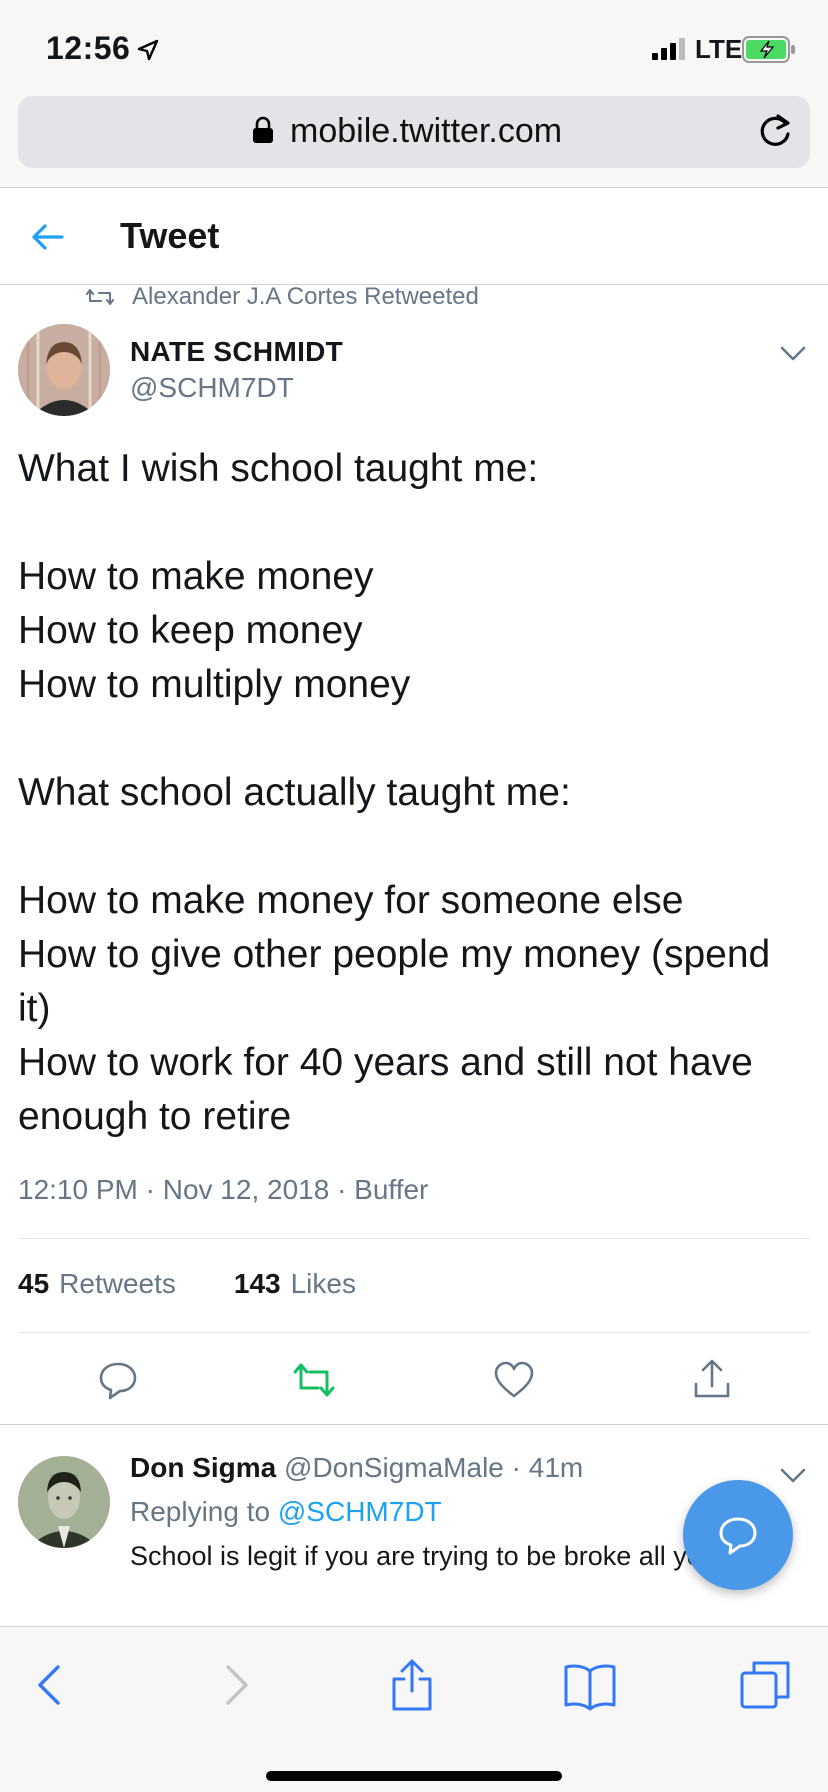 The height and width of the screenshot is (1792, 828). Describe the element at coordinates (766, 1685) in the screenshot. I see `tabs-icon` at that location.